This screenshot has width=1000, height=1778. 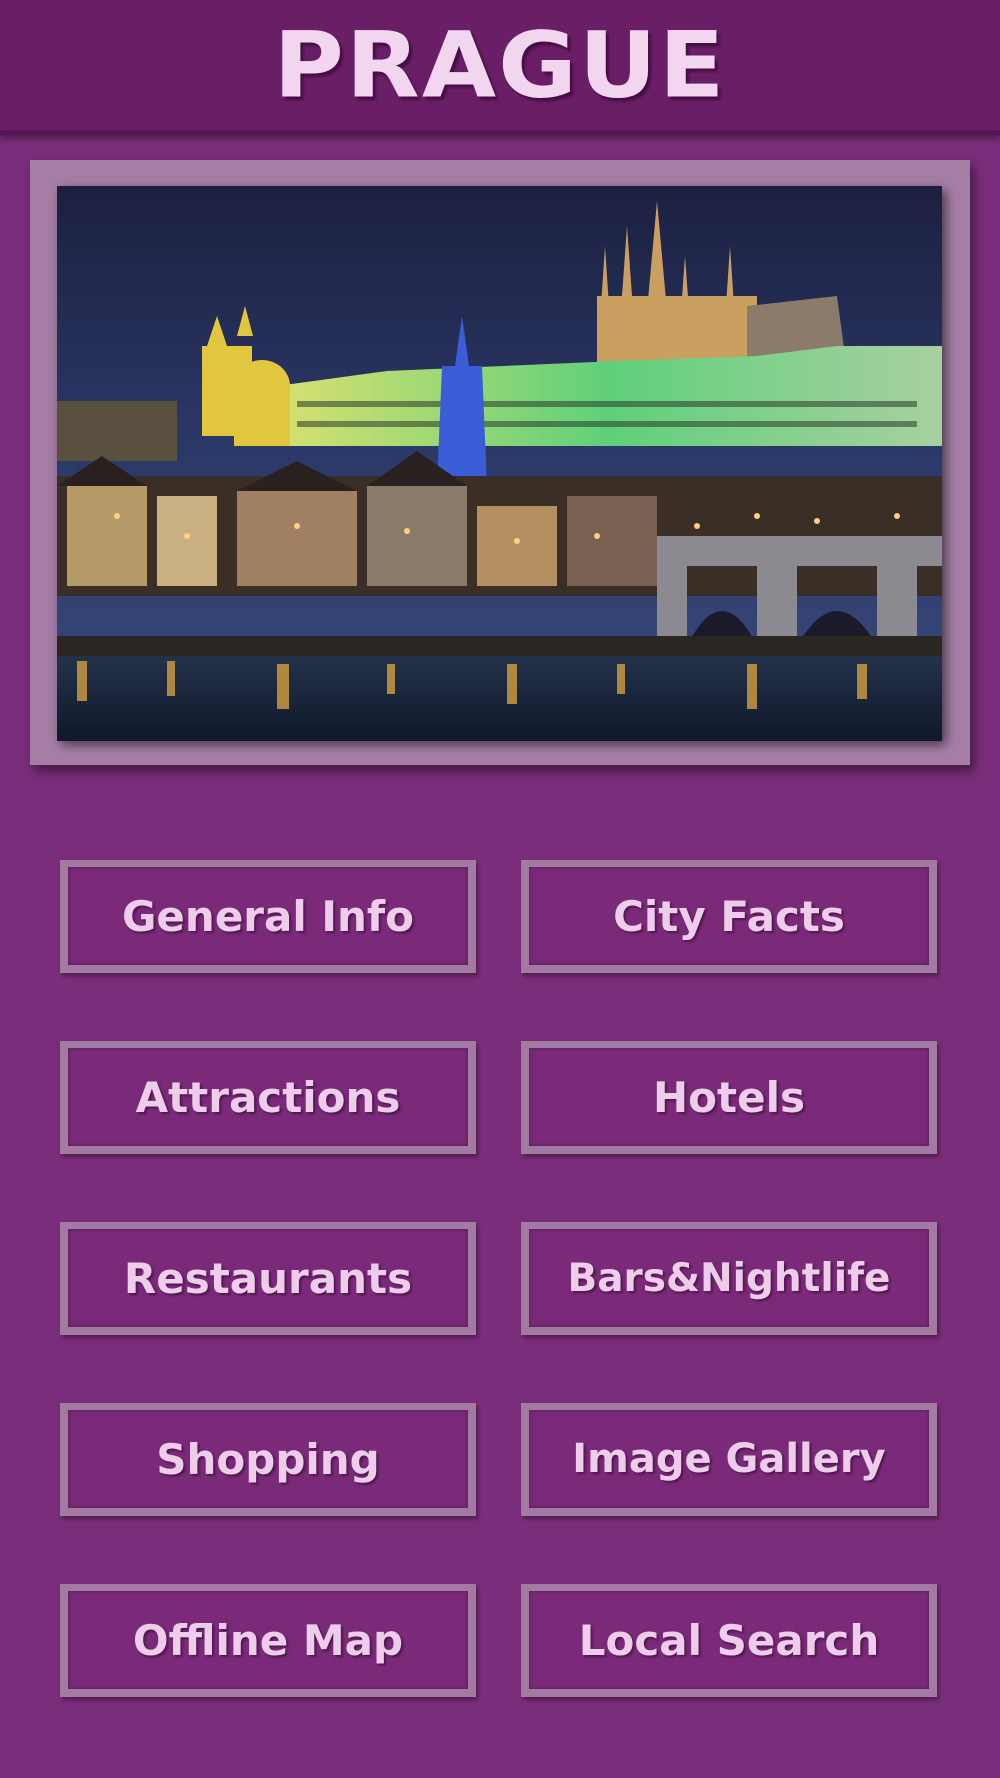 I want to click on local-search-button: Local Search, so click(x=729, y=1640).